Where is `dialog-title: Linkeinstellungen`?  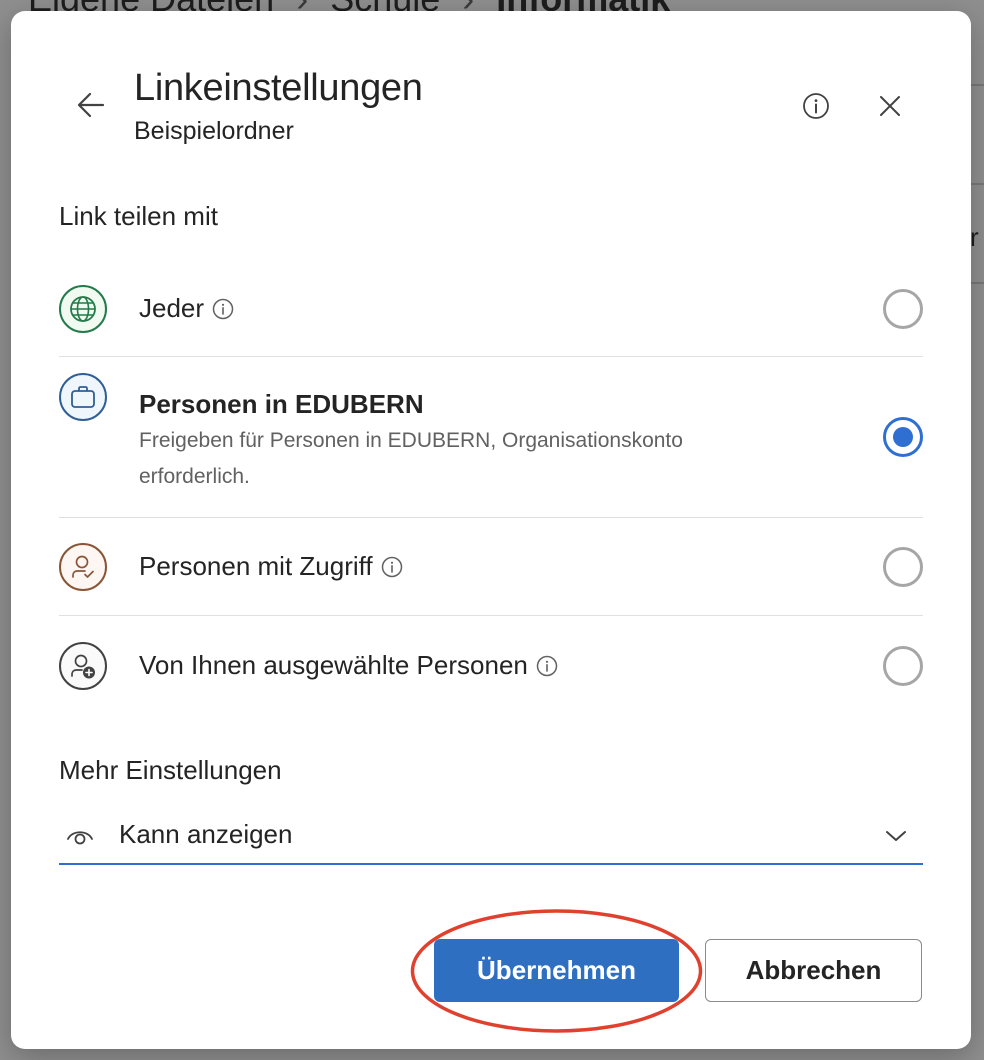
dialog-title: Linkeinstellungen is located at coordinates (278, 88).